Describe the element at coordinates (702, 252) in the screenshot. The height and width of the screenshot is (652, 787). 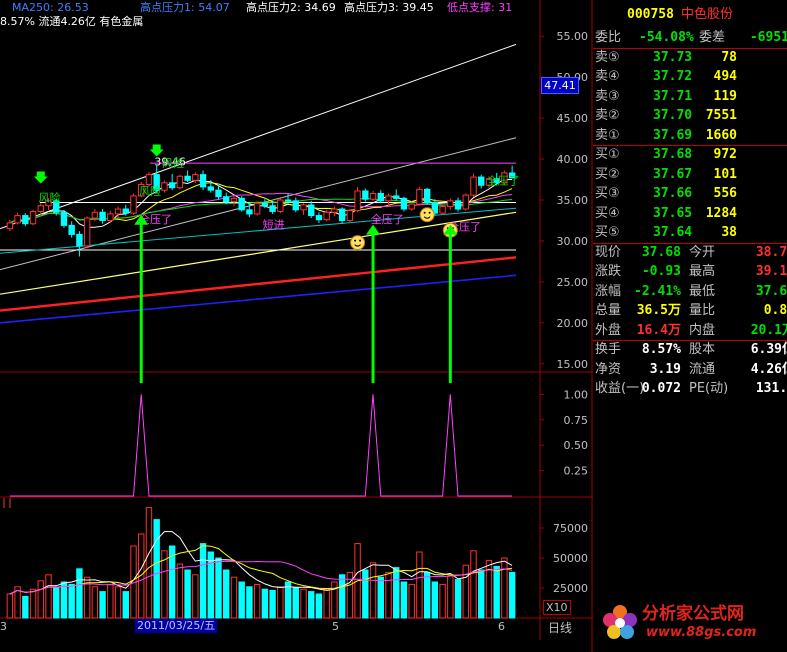
I see `stat-label: 今开` at that location.